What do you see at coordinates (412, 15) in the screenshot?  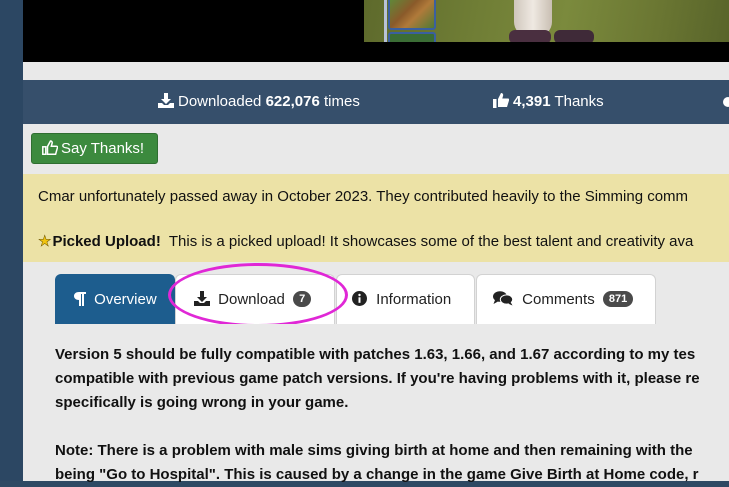 I see `thumbnail-horse` at bounding box center [412, 15].